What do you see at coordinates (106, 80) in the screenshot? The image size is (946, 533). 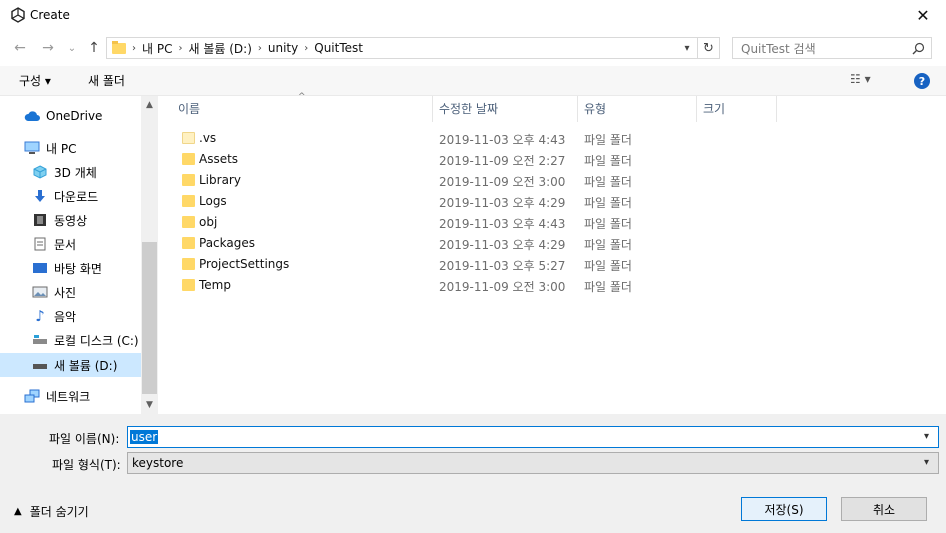 I see `new-folder-button: 새 폴더` at bounding box center [106, 80].